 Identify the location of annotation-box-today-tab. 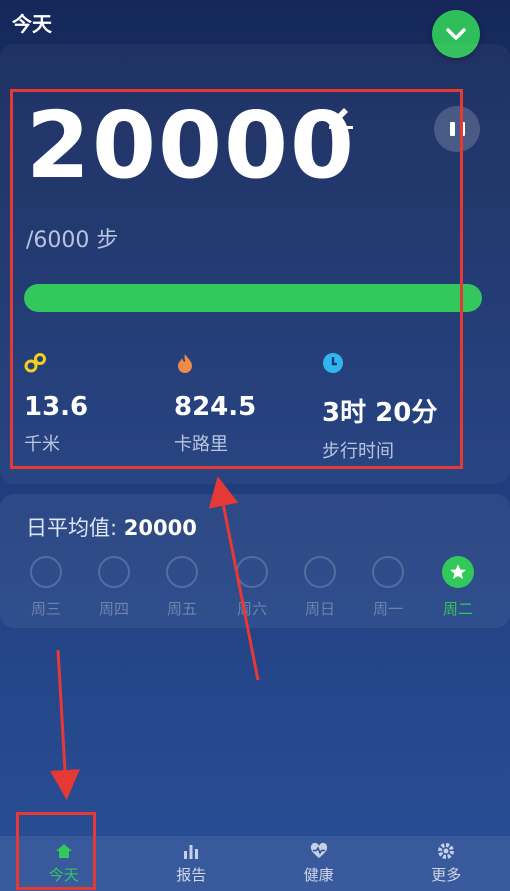
(56, 851).